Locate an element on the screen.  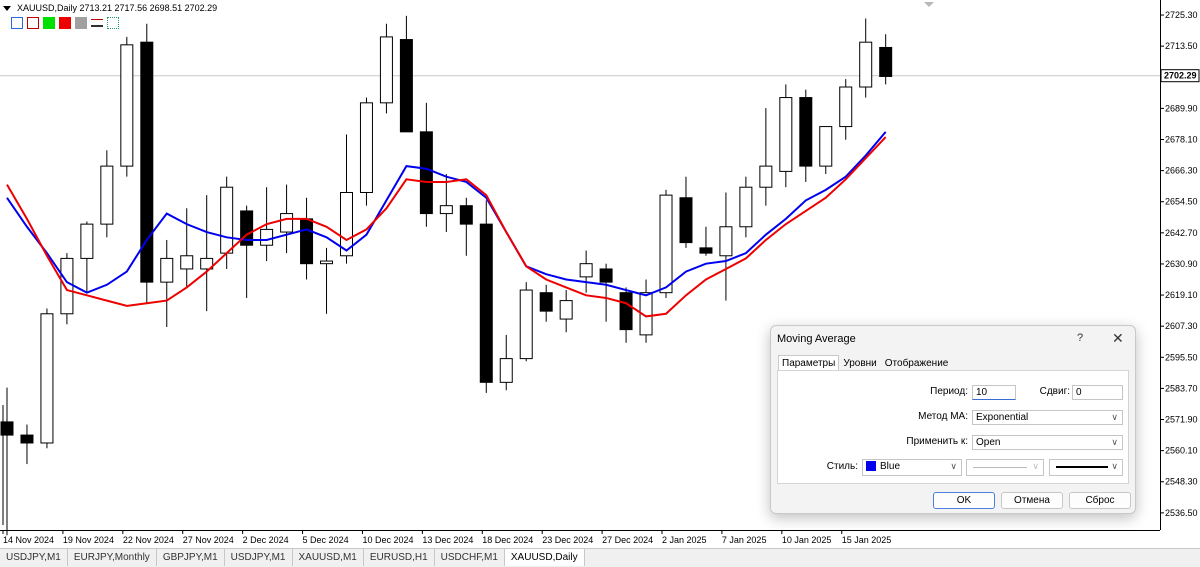
line-style-sample is located at coordinates (1000, 467).